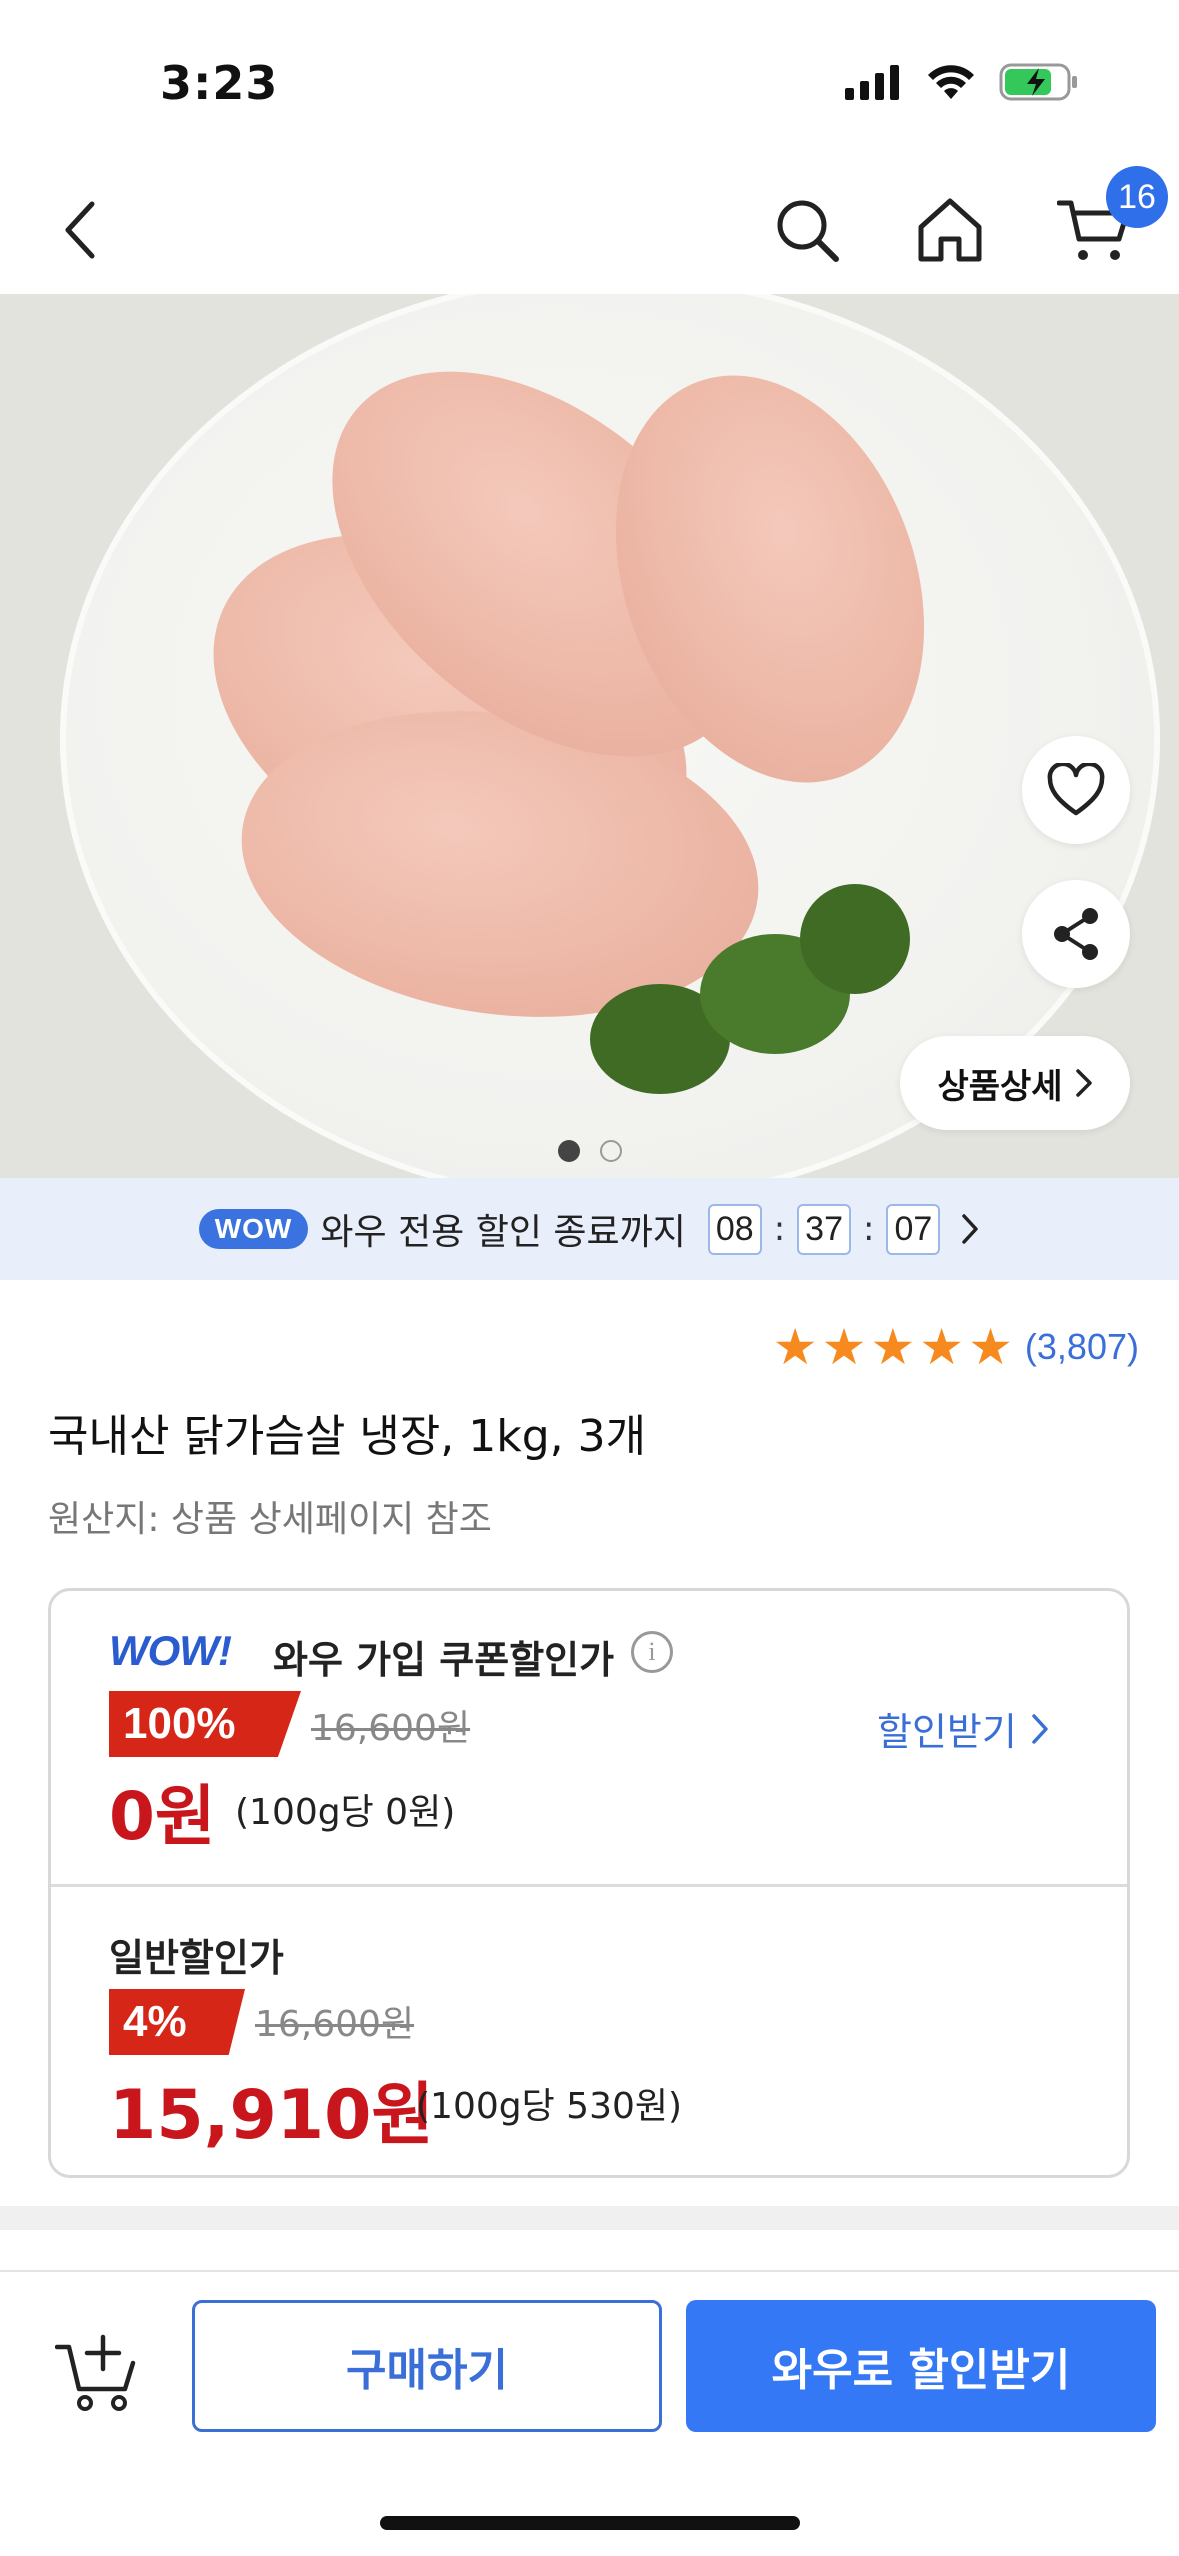 This screenshot has height=2556, width=1179. I want to click on status-icons, so click(961, 82).